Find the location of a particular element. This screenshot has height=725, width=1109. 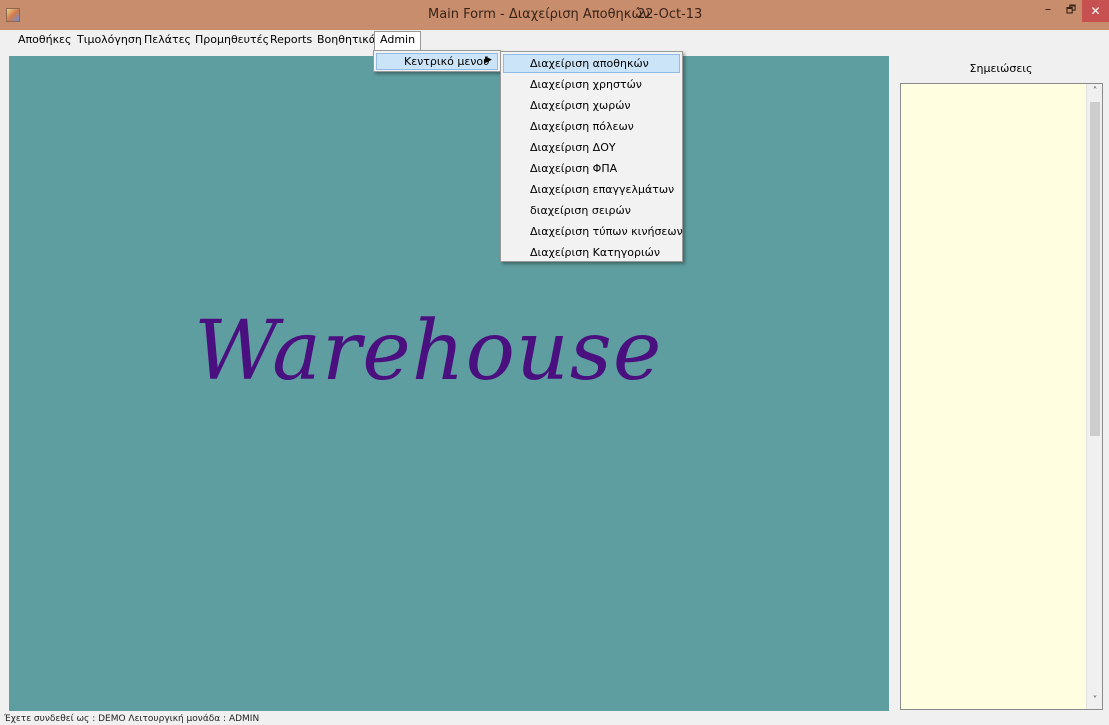

menu-invoicing: Τιμολόγηση is located at coordinates (109, 41).